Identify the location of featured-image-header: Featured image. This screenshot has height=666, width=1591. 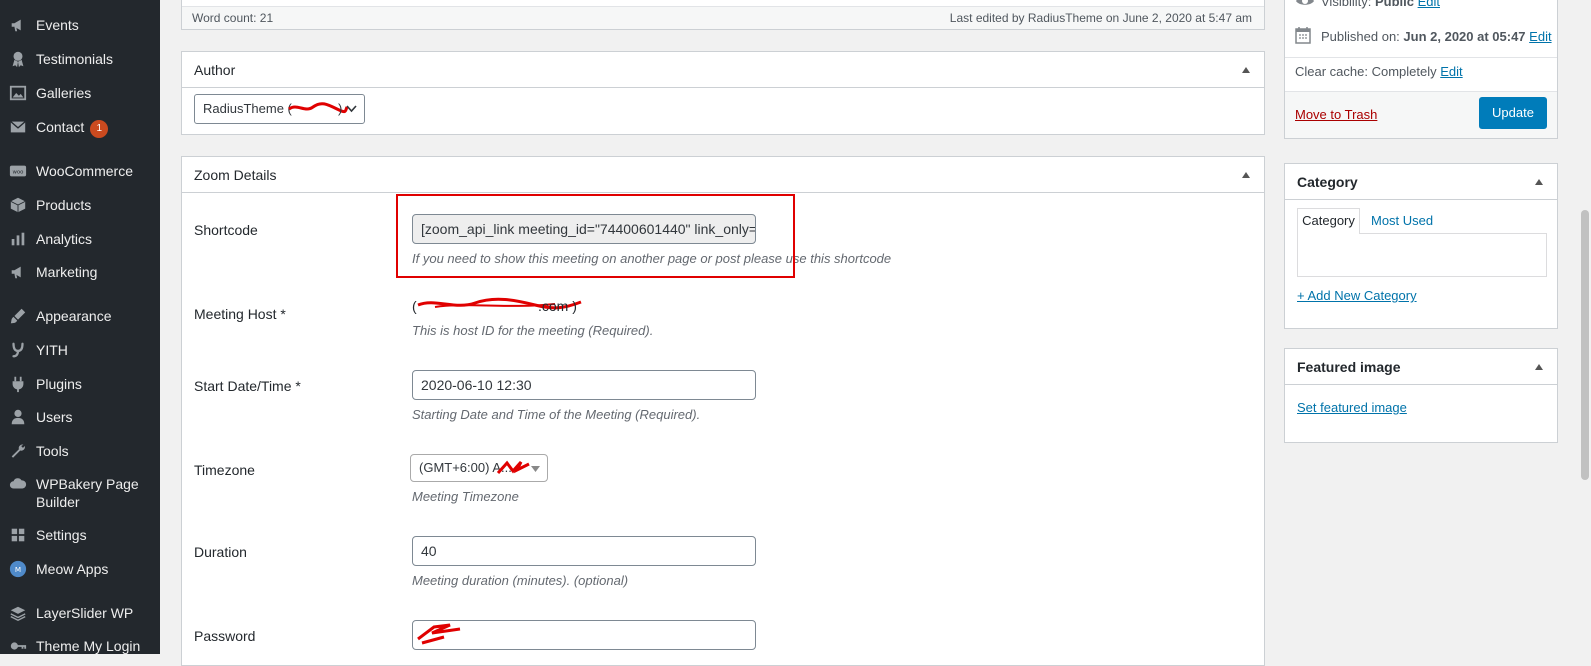
(1421, 367).